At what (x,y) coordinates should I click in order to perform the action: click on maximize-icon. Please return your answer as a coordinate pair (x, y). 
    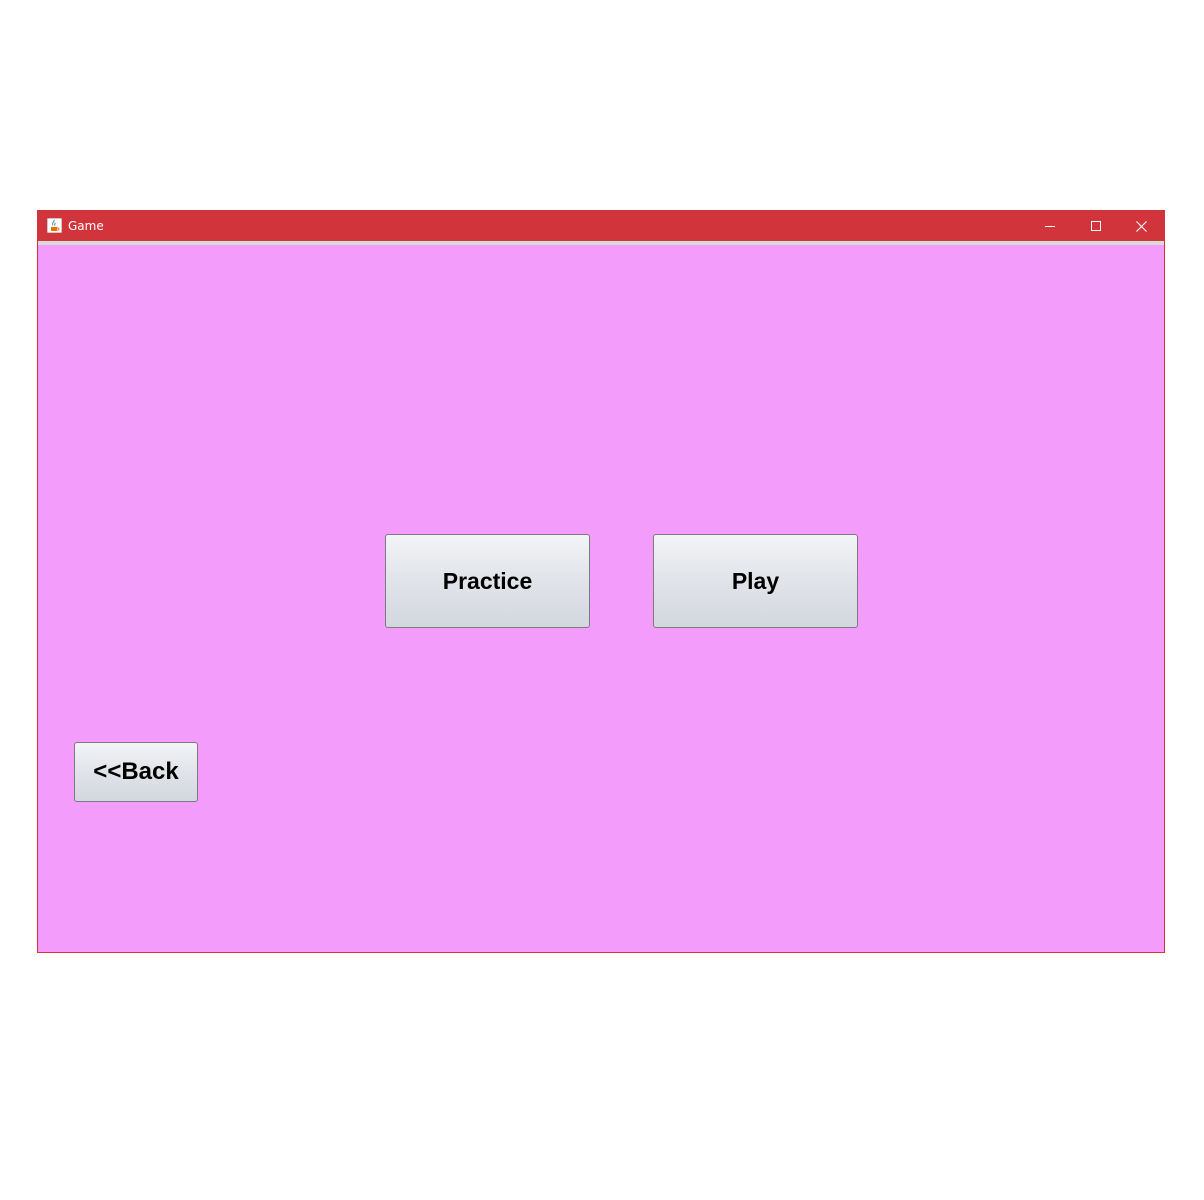
    Looking at the image, I should click on (1096, 226).